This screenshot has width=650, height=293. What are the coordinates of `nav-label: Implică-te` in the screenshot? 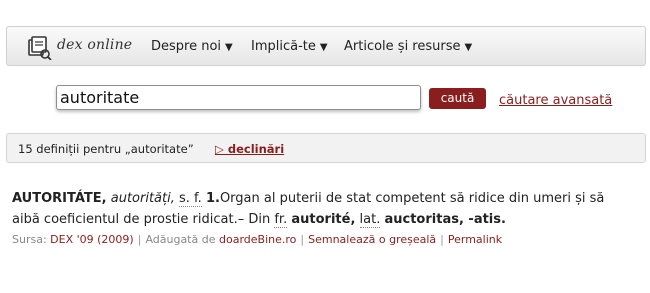 It's located at (283, 46).